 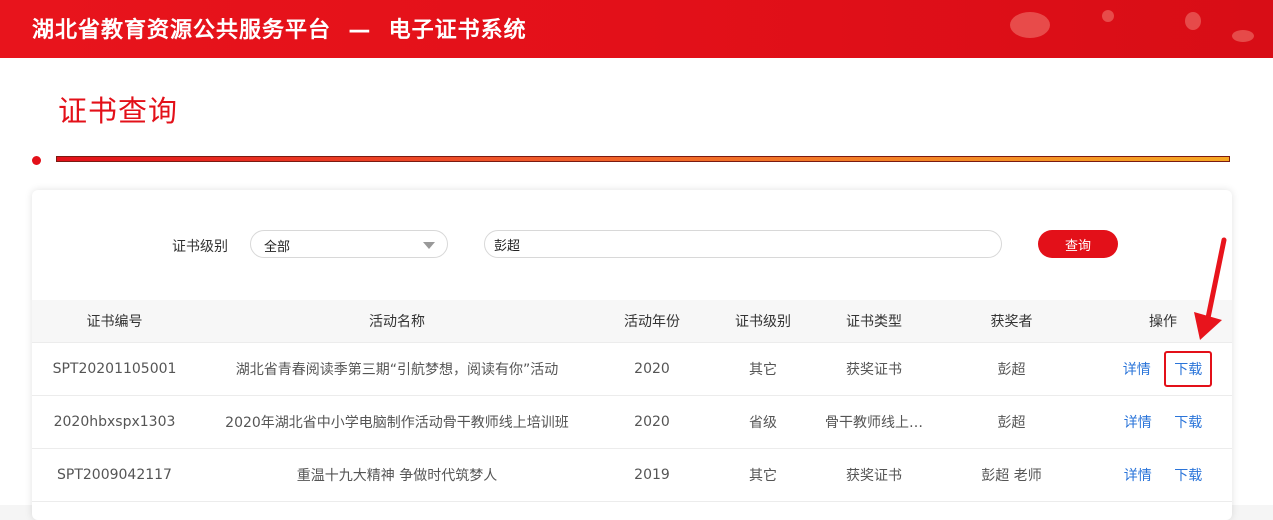 What do you see at coordinates (200, 247) in the screenshot?
I see `level-label: 证书级别` at bounding box center [200, 247].